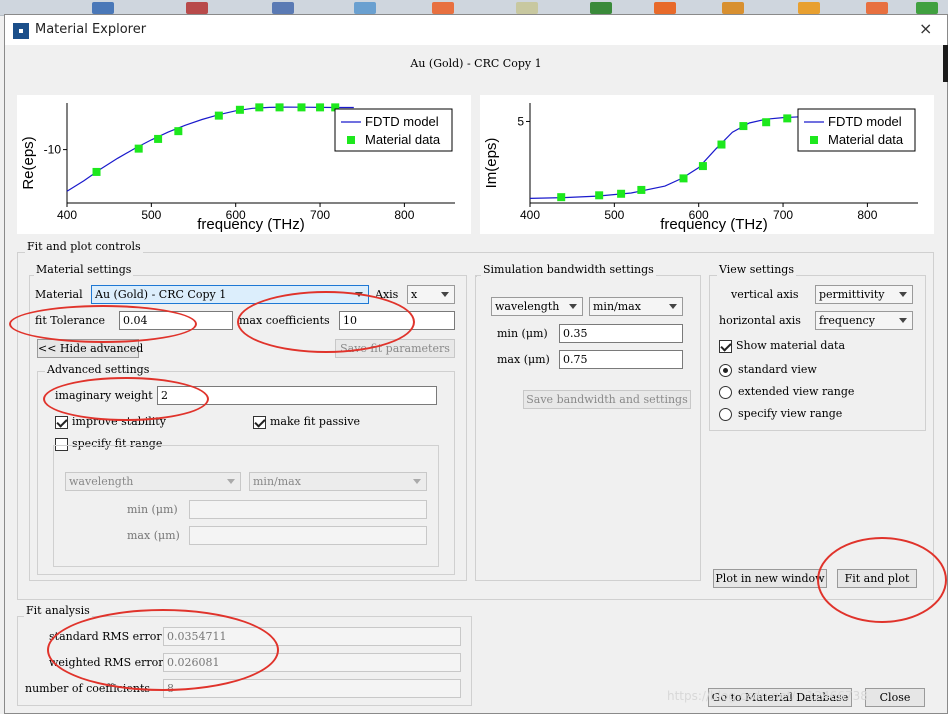 This screenshot has height=714, width=948. I want to click on fit-tolerance-label: fit Tolerance, so click(70, 320).